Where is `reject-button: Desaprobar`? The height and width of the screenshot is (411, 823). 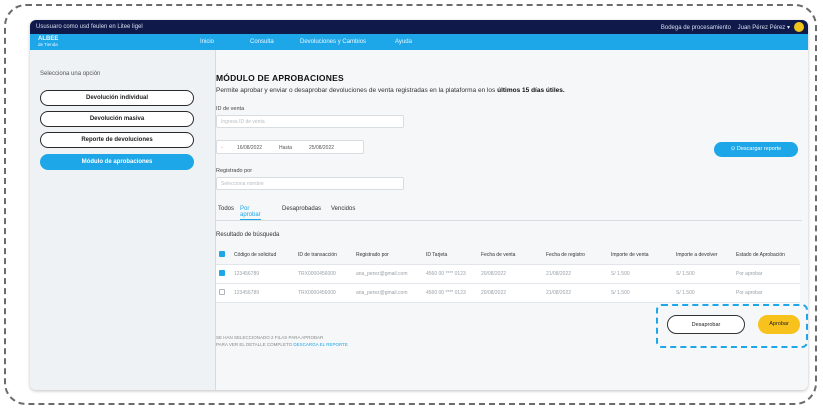 reject-button: Desaprobar is located at coordinates (706, 324).